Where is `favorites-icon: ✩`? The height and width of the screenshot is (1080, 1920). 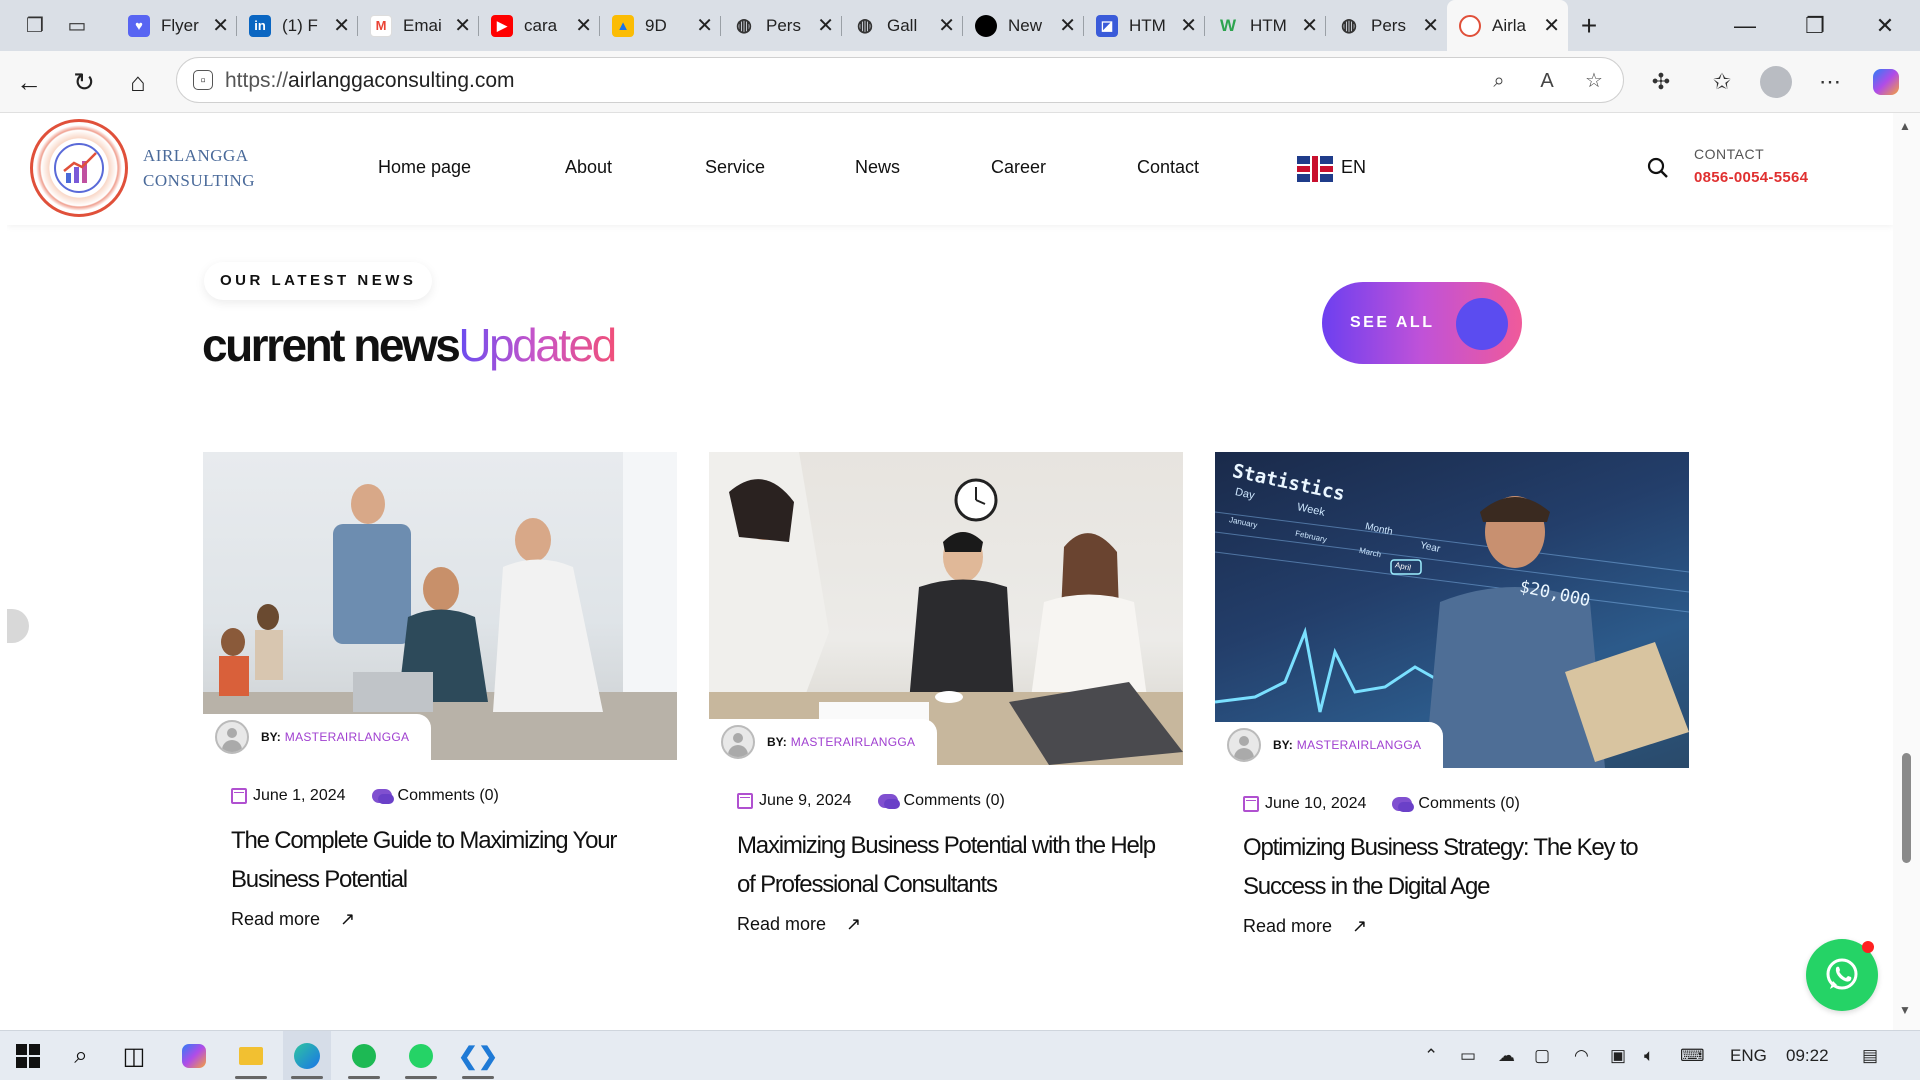
favorites-icon: ✩ is located at coordinates (1722, 82).